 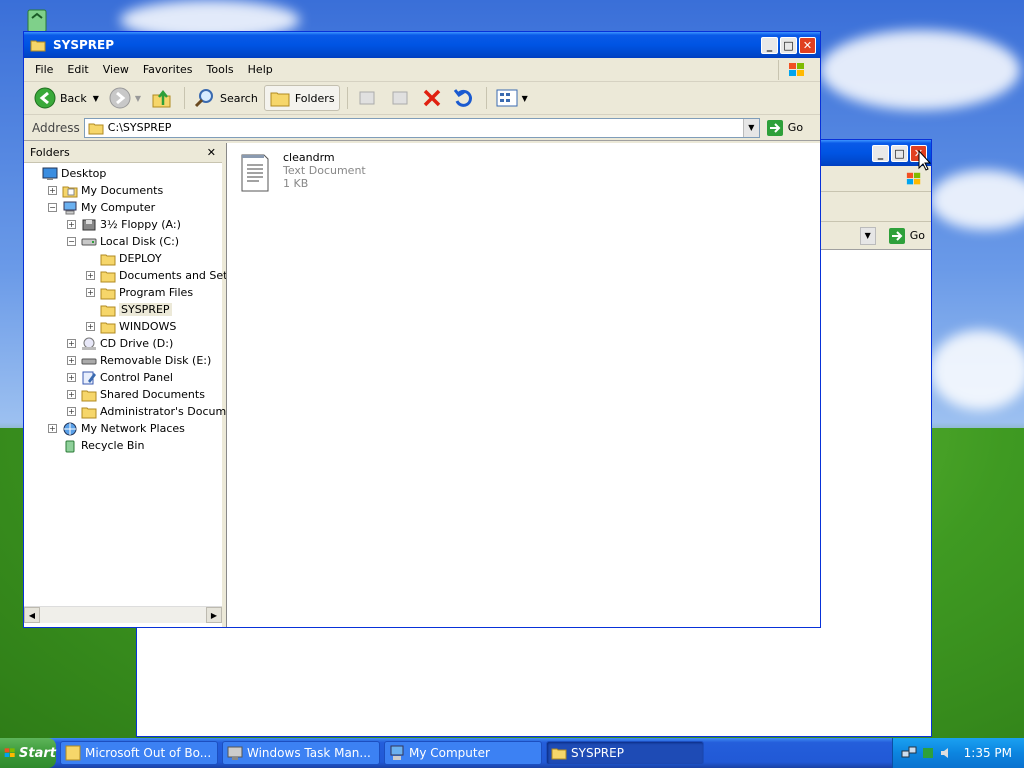 What do you see at coordinates (122, 190) in the screenshot?
I see `tree-item-label: My Documents` at bounding box center [122, 190].